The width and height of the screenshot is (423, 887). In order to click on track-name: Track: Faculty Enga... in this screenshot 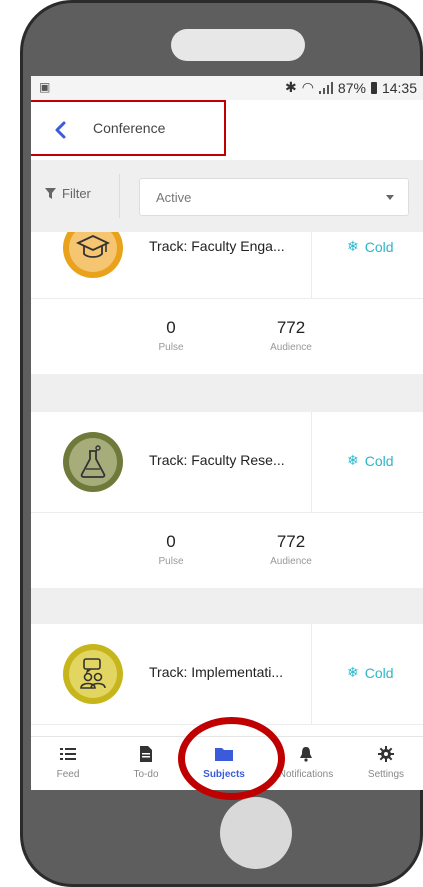, I will do `click(217, 246)`.